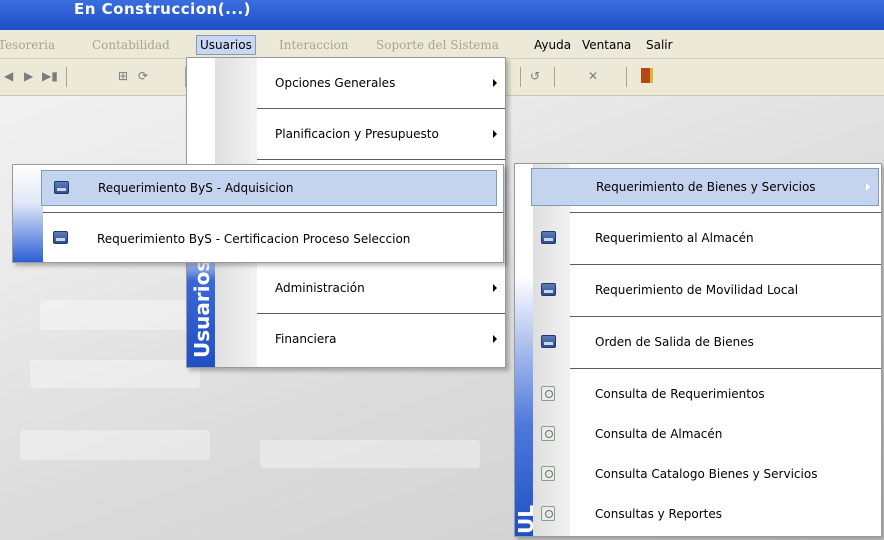 The image size is (884, 540). I want to click on prev-icon: ◀, so click(8, 76).